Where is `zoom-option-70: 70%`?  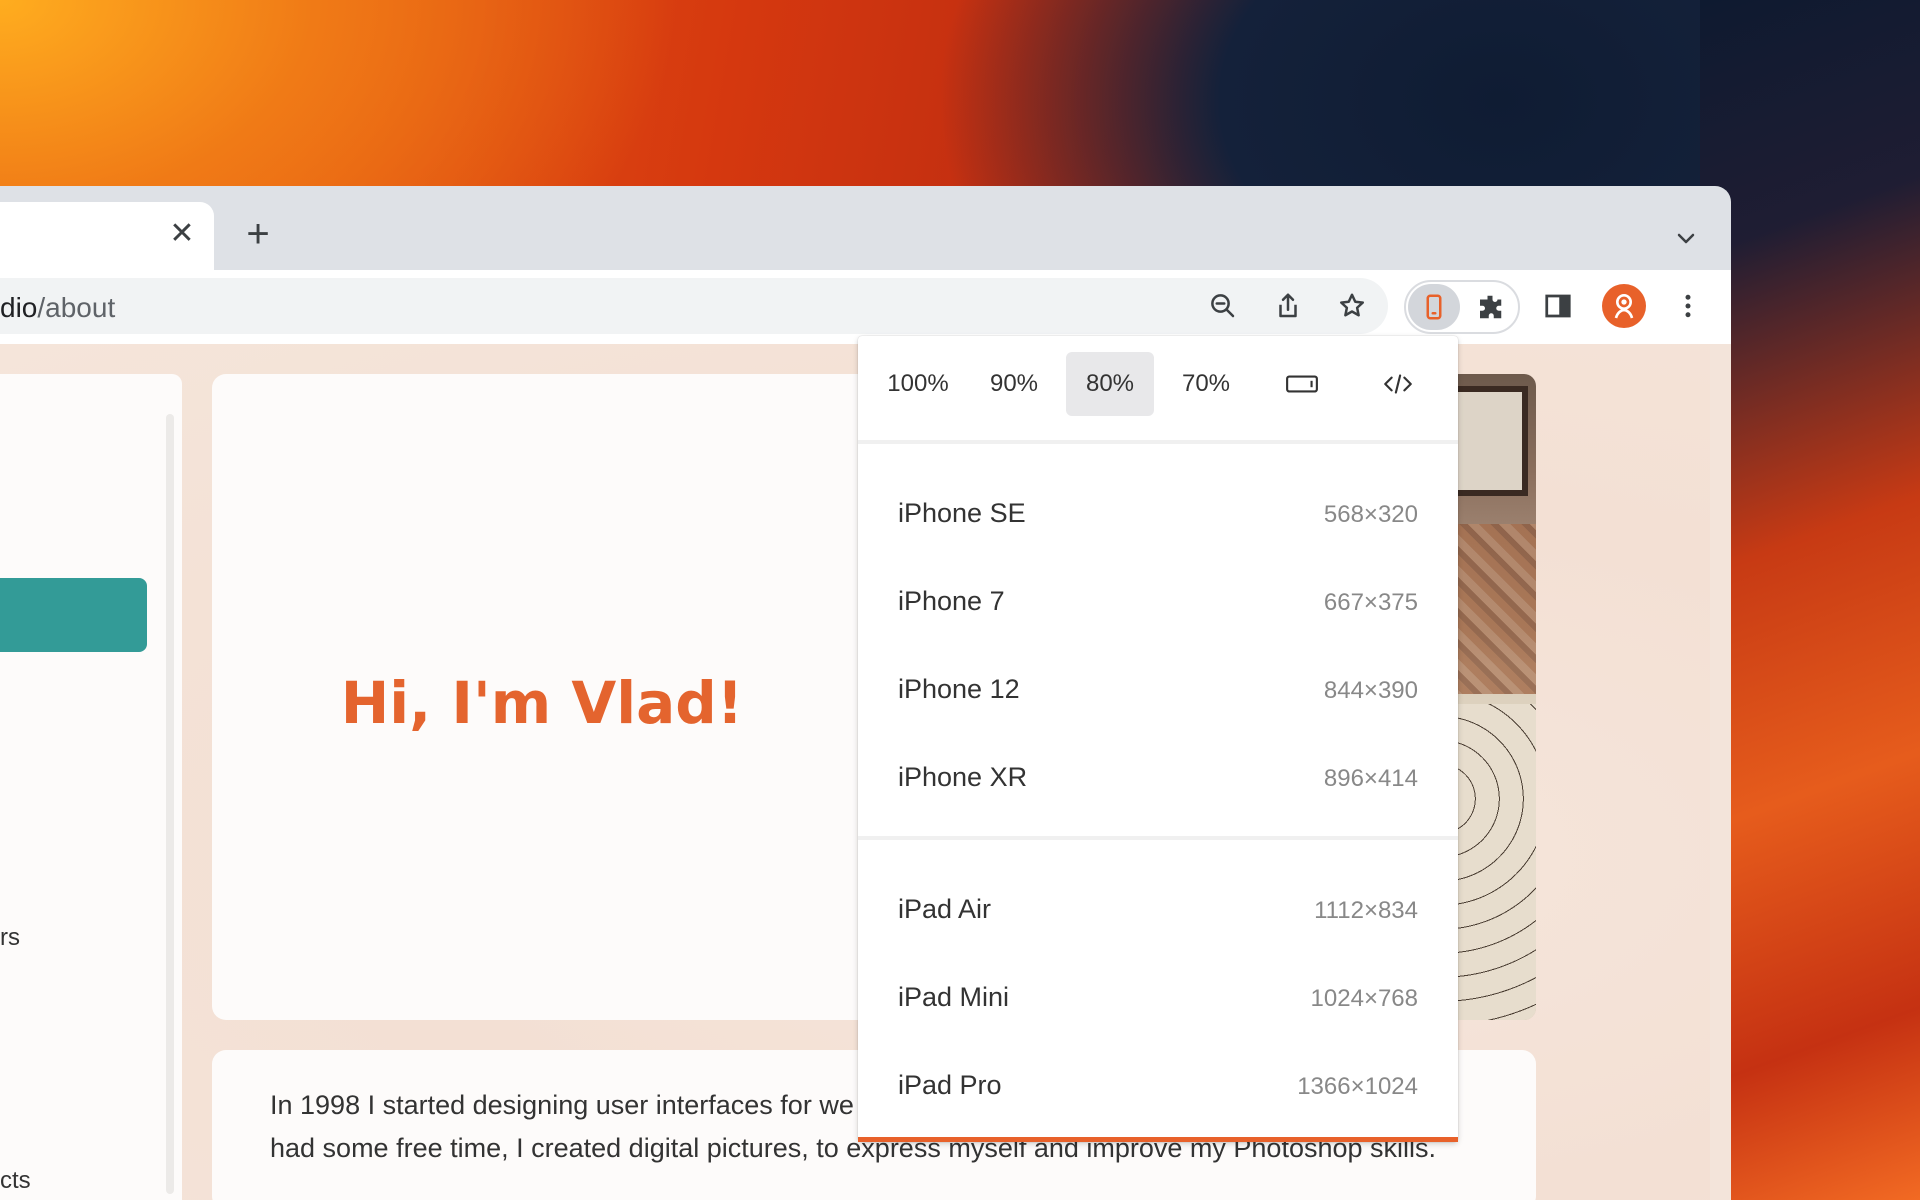
zoom-option-70: 70% is located at coordinates (1206, 384).